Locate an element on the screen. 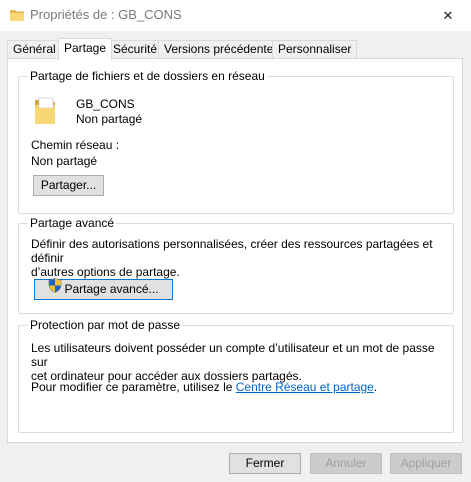  tab-securite: Sécurité is located at coordinates (135, 49).